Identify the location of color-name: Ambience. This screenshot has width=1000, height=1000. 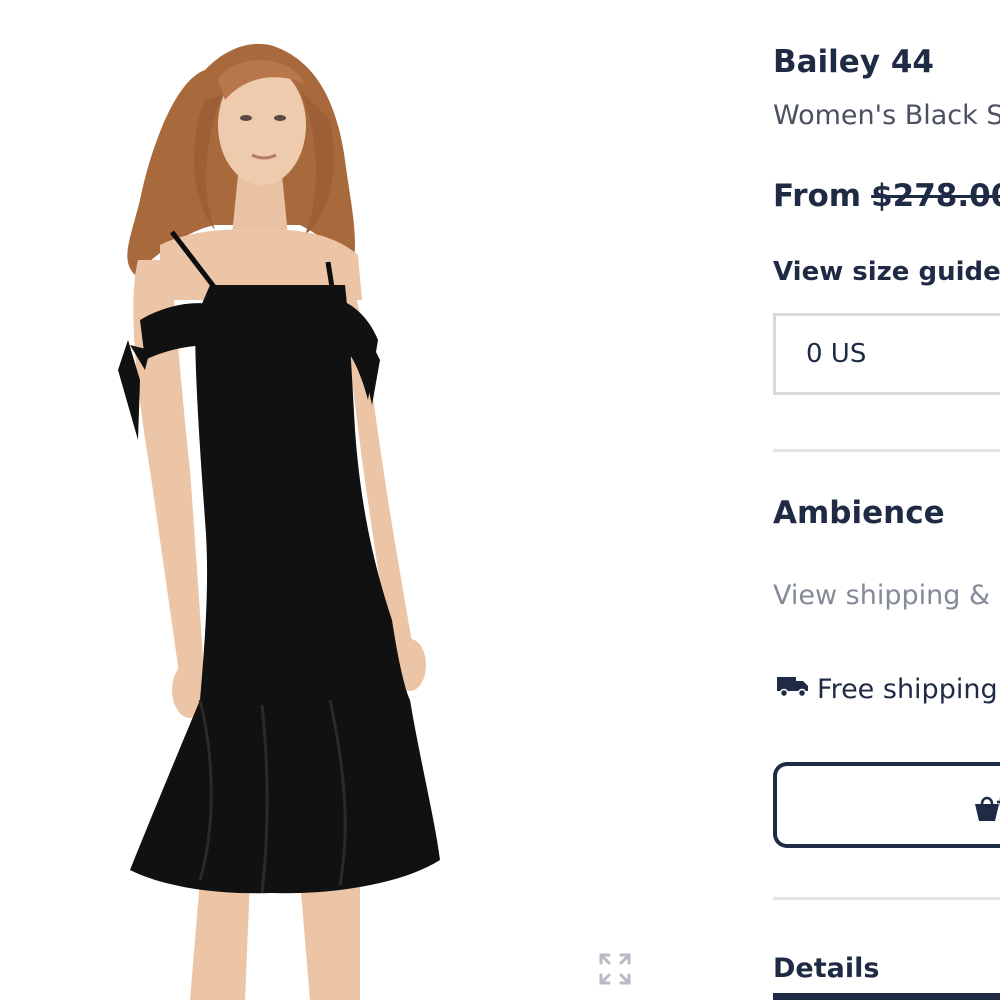
(859, 513).